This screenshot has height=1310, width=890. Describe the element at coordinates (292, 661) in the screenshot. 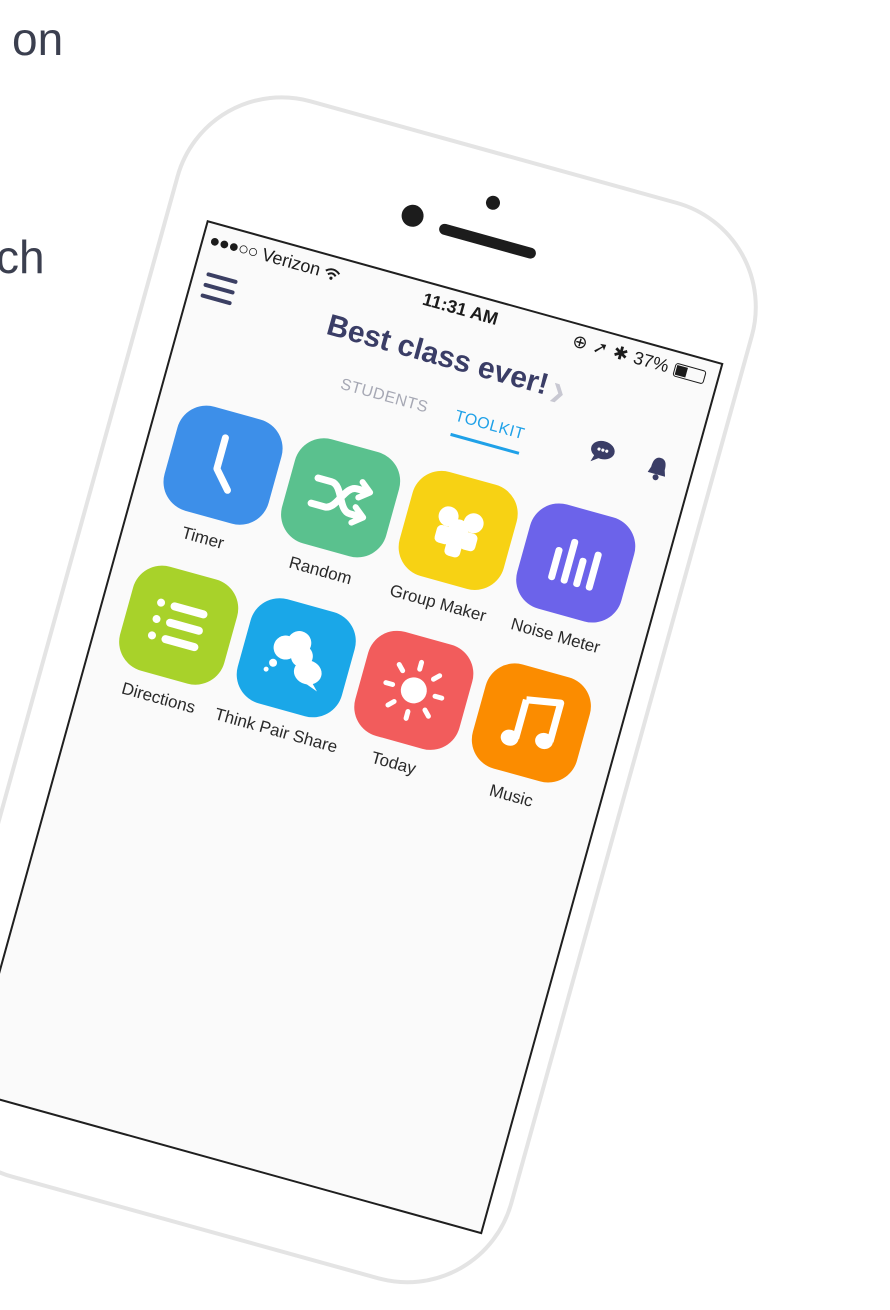

I see `speech-bubbles-icon` at that location.